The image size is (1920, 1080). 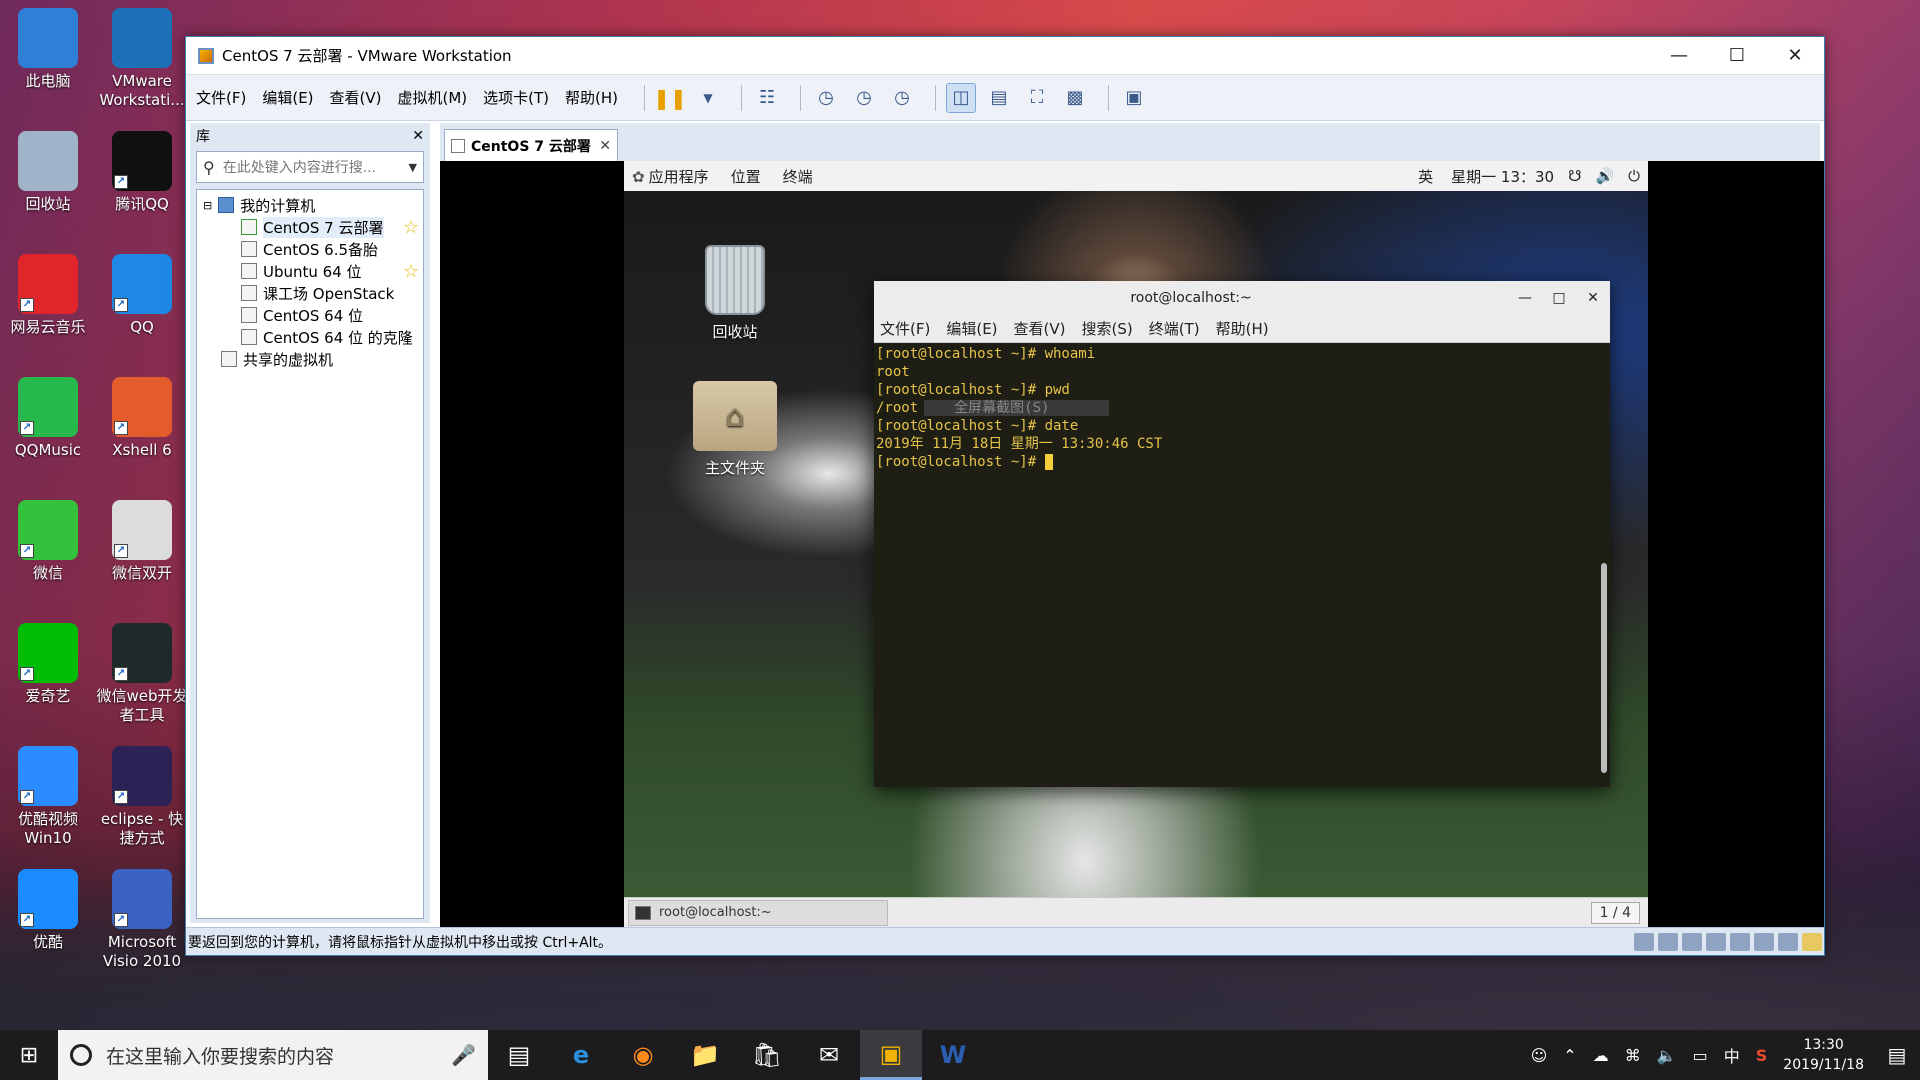 What do you see at coordinates (864, 98) in the screenshot?
I see `snapshot-revert-icon: ◷` at bounding box center [864, 98].